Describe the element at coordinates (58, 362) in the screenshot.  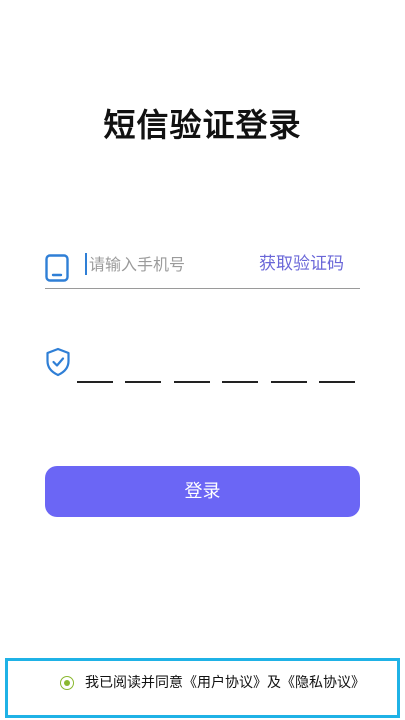
I see `shield-check-icon` at that location.